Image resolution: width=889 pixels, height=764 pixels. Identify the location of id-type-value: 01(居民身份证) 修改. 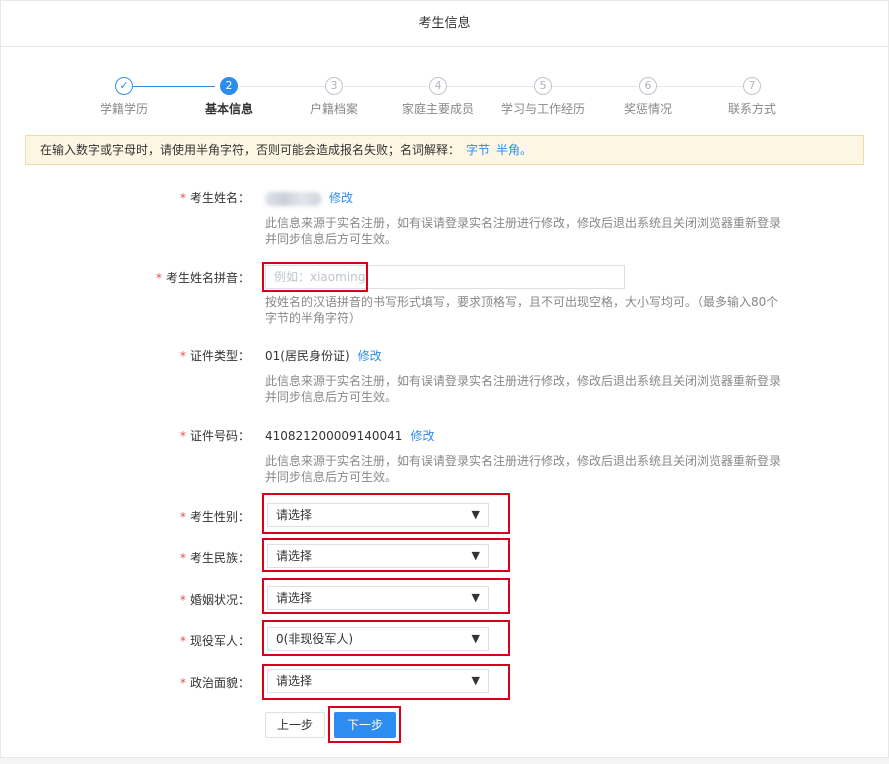
(323, 356).